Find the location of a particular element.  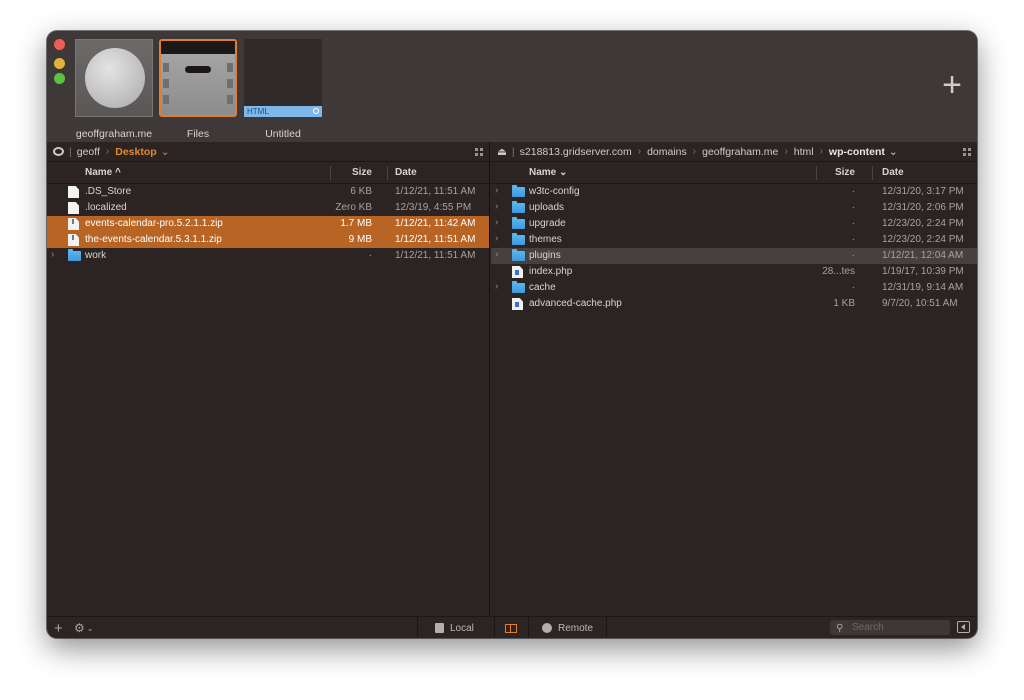

file-row: index.php 28...tes 1/19/17, 10:39 PM is located at coordinates (734, 272).